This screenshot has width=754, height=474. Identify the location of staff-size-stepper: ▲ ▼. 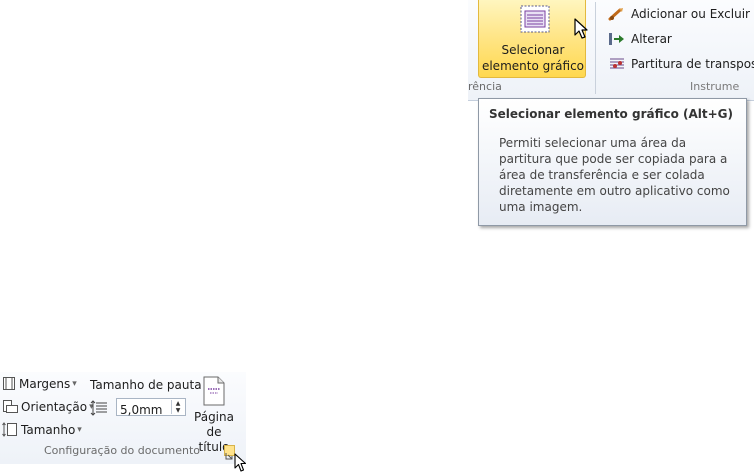
(151, 407).